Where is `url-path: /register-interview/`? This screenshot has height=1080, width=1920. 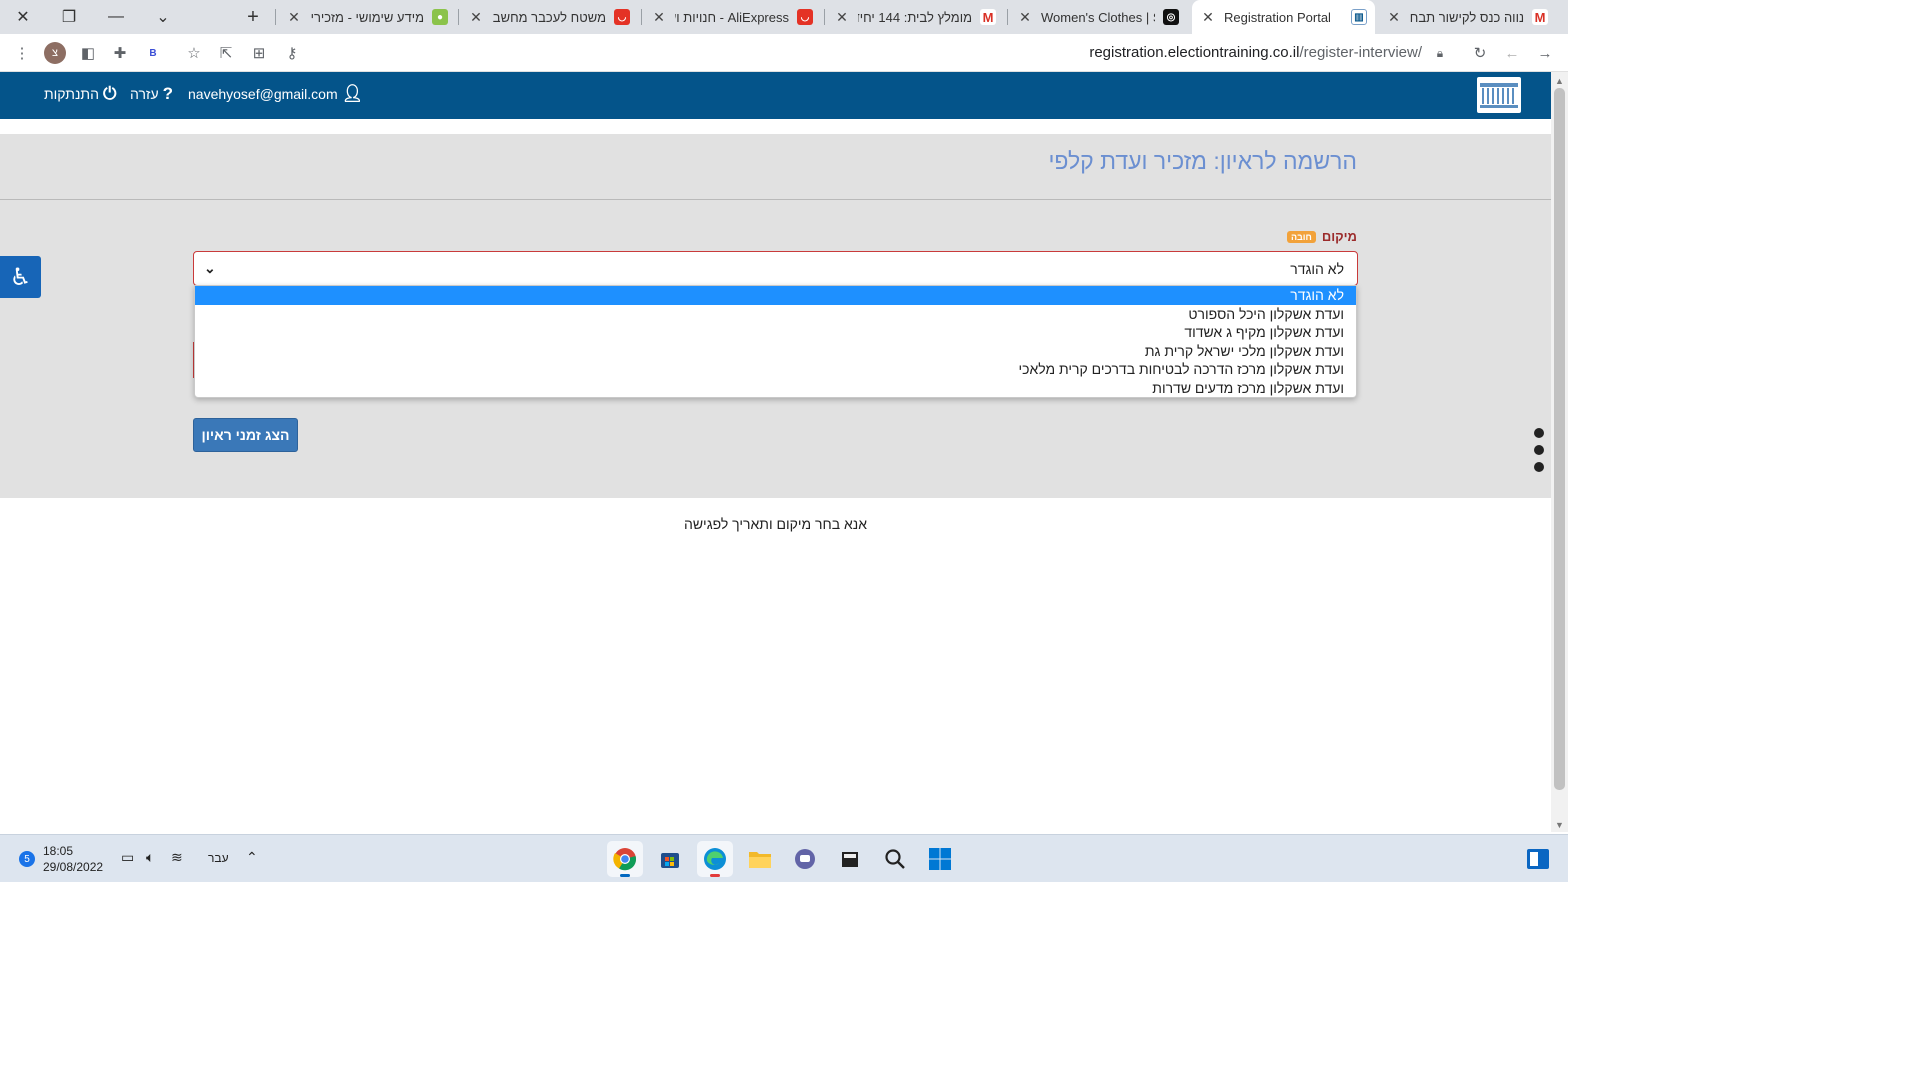 url-path: /register-interview/ is located at coordinates (1360, 52).